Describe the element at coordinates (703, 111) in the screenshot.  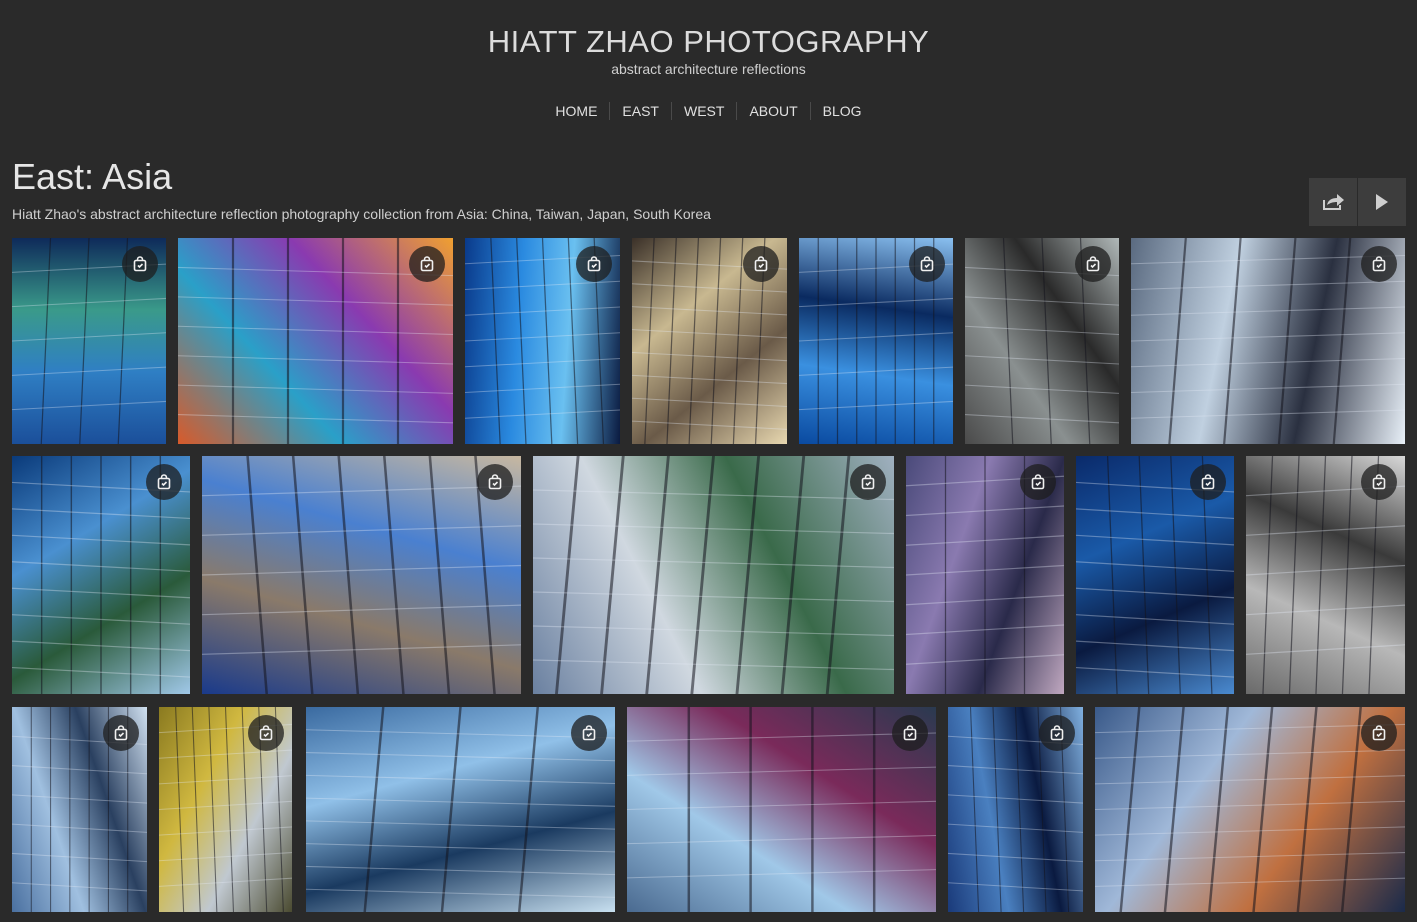
I see `nav-item-west: WEST` at that location.